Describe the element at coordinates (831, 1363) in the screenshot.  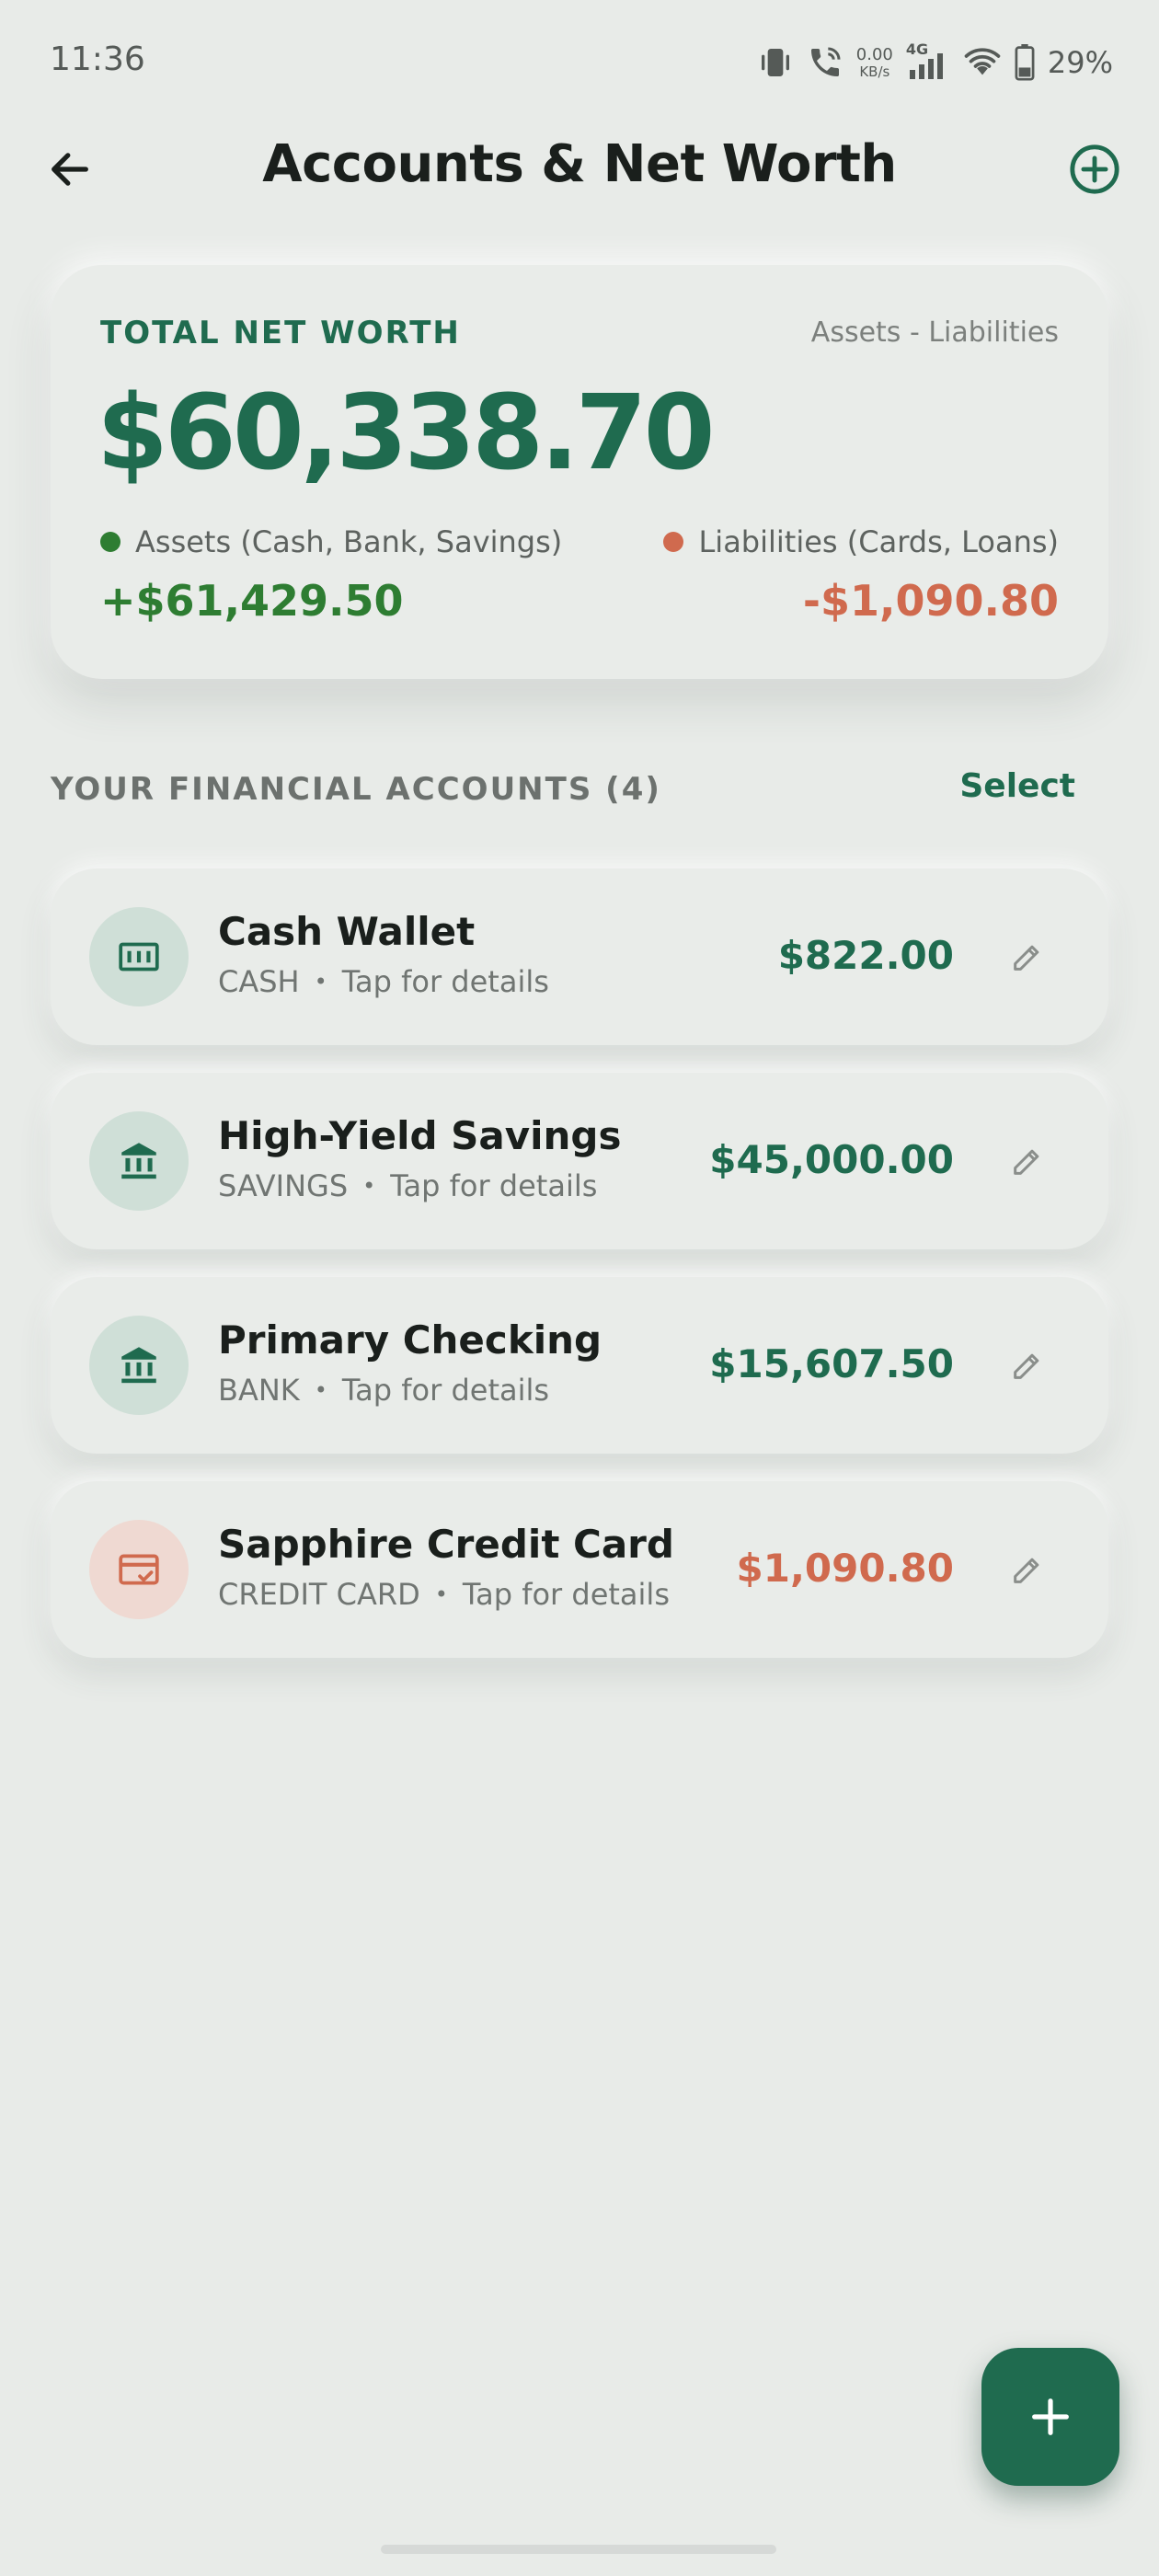
I see `account-balance: $15,607.50` at that location.